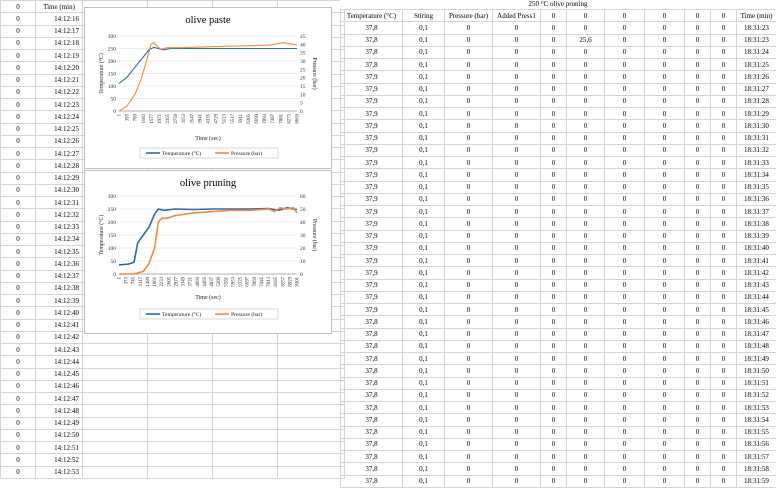  Describe the element at coordinates (756, 297) in the screenshot. I see `table-cell: 18:31:44` at that location.